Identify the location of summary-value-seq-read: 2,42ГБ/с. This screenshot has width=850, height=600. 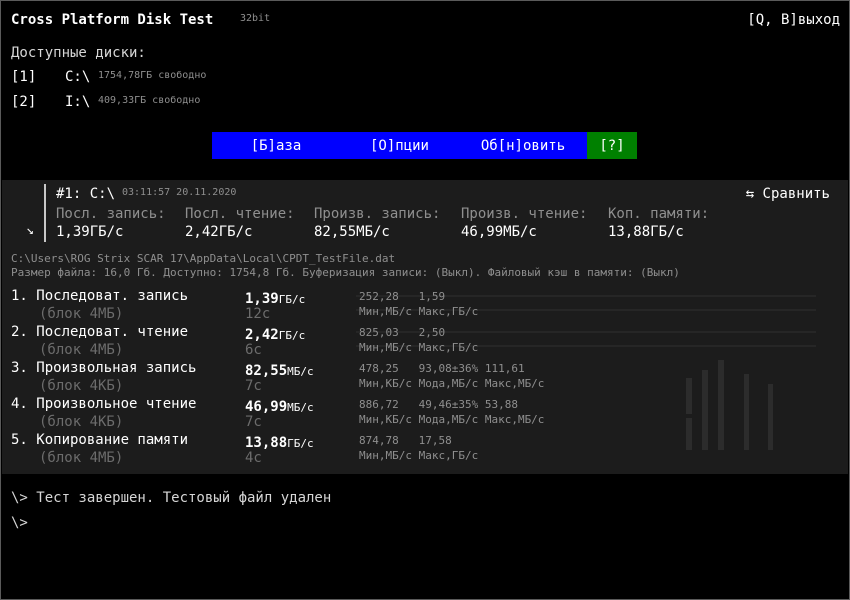
(219, 232).